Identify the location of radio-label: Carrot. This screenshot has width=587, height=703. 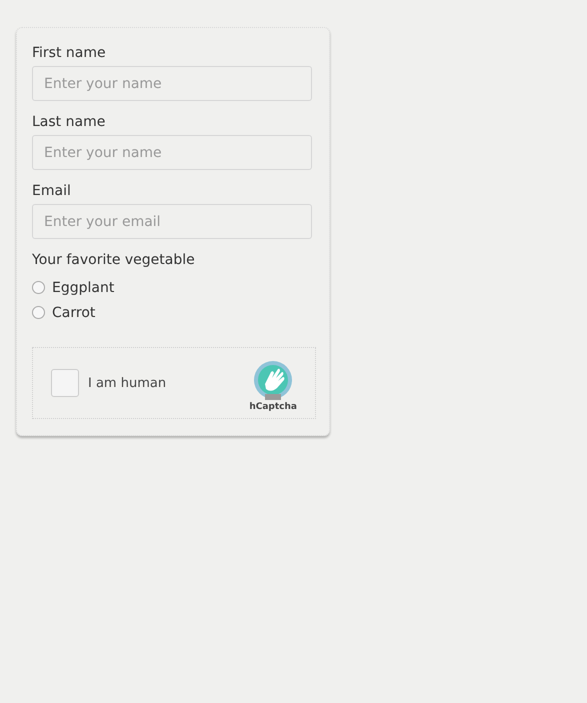
(74, 312).